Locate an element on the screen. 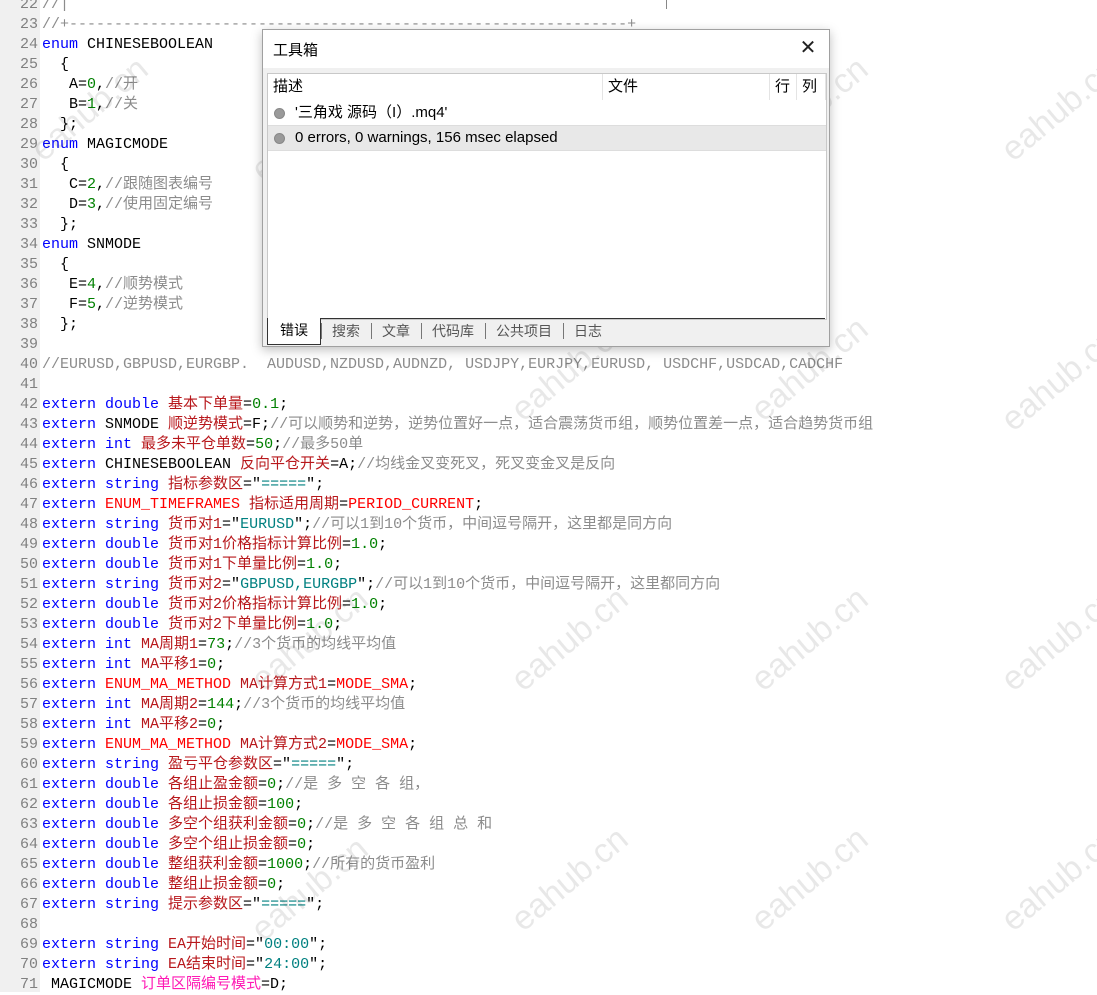 The width and height of the screenshot is (1097, 995). code-token: ENUM_MA_METHOD is located at coordinates (173, 744).